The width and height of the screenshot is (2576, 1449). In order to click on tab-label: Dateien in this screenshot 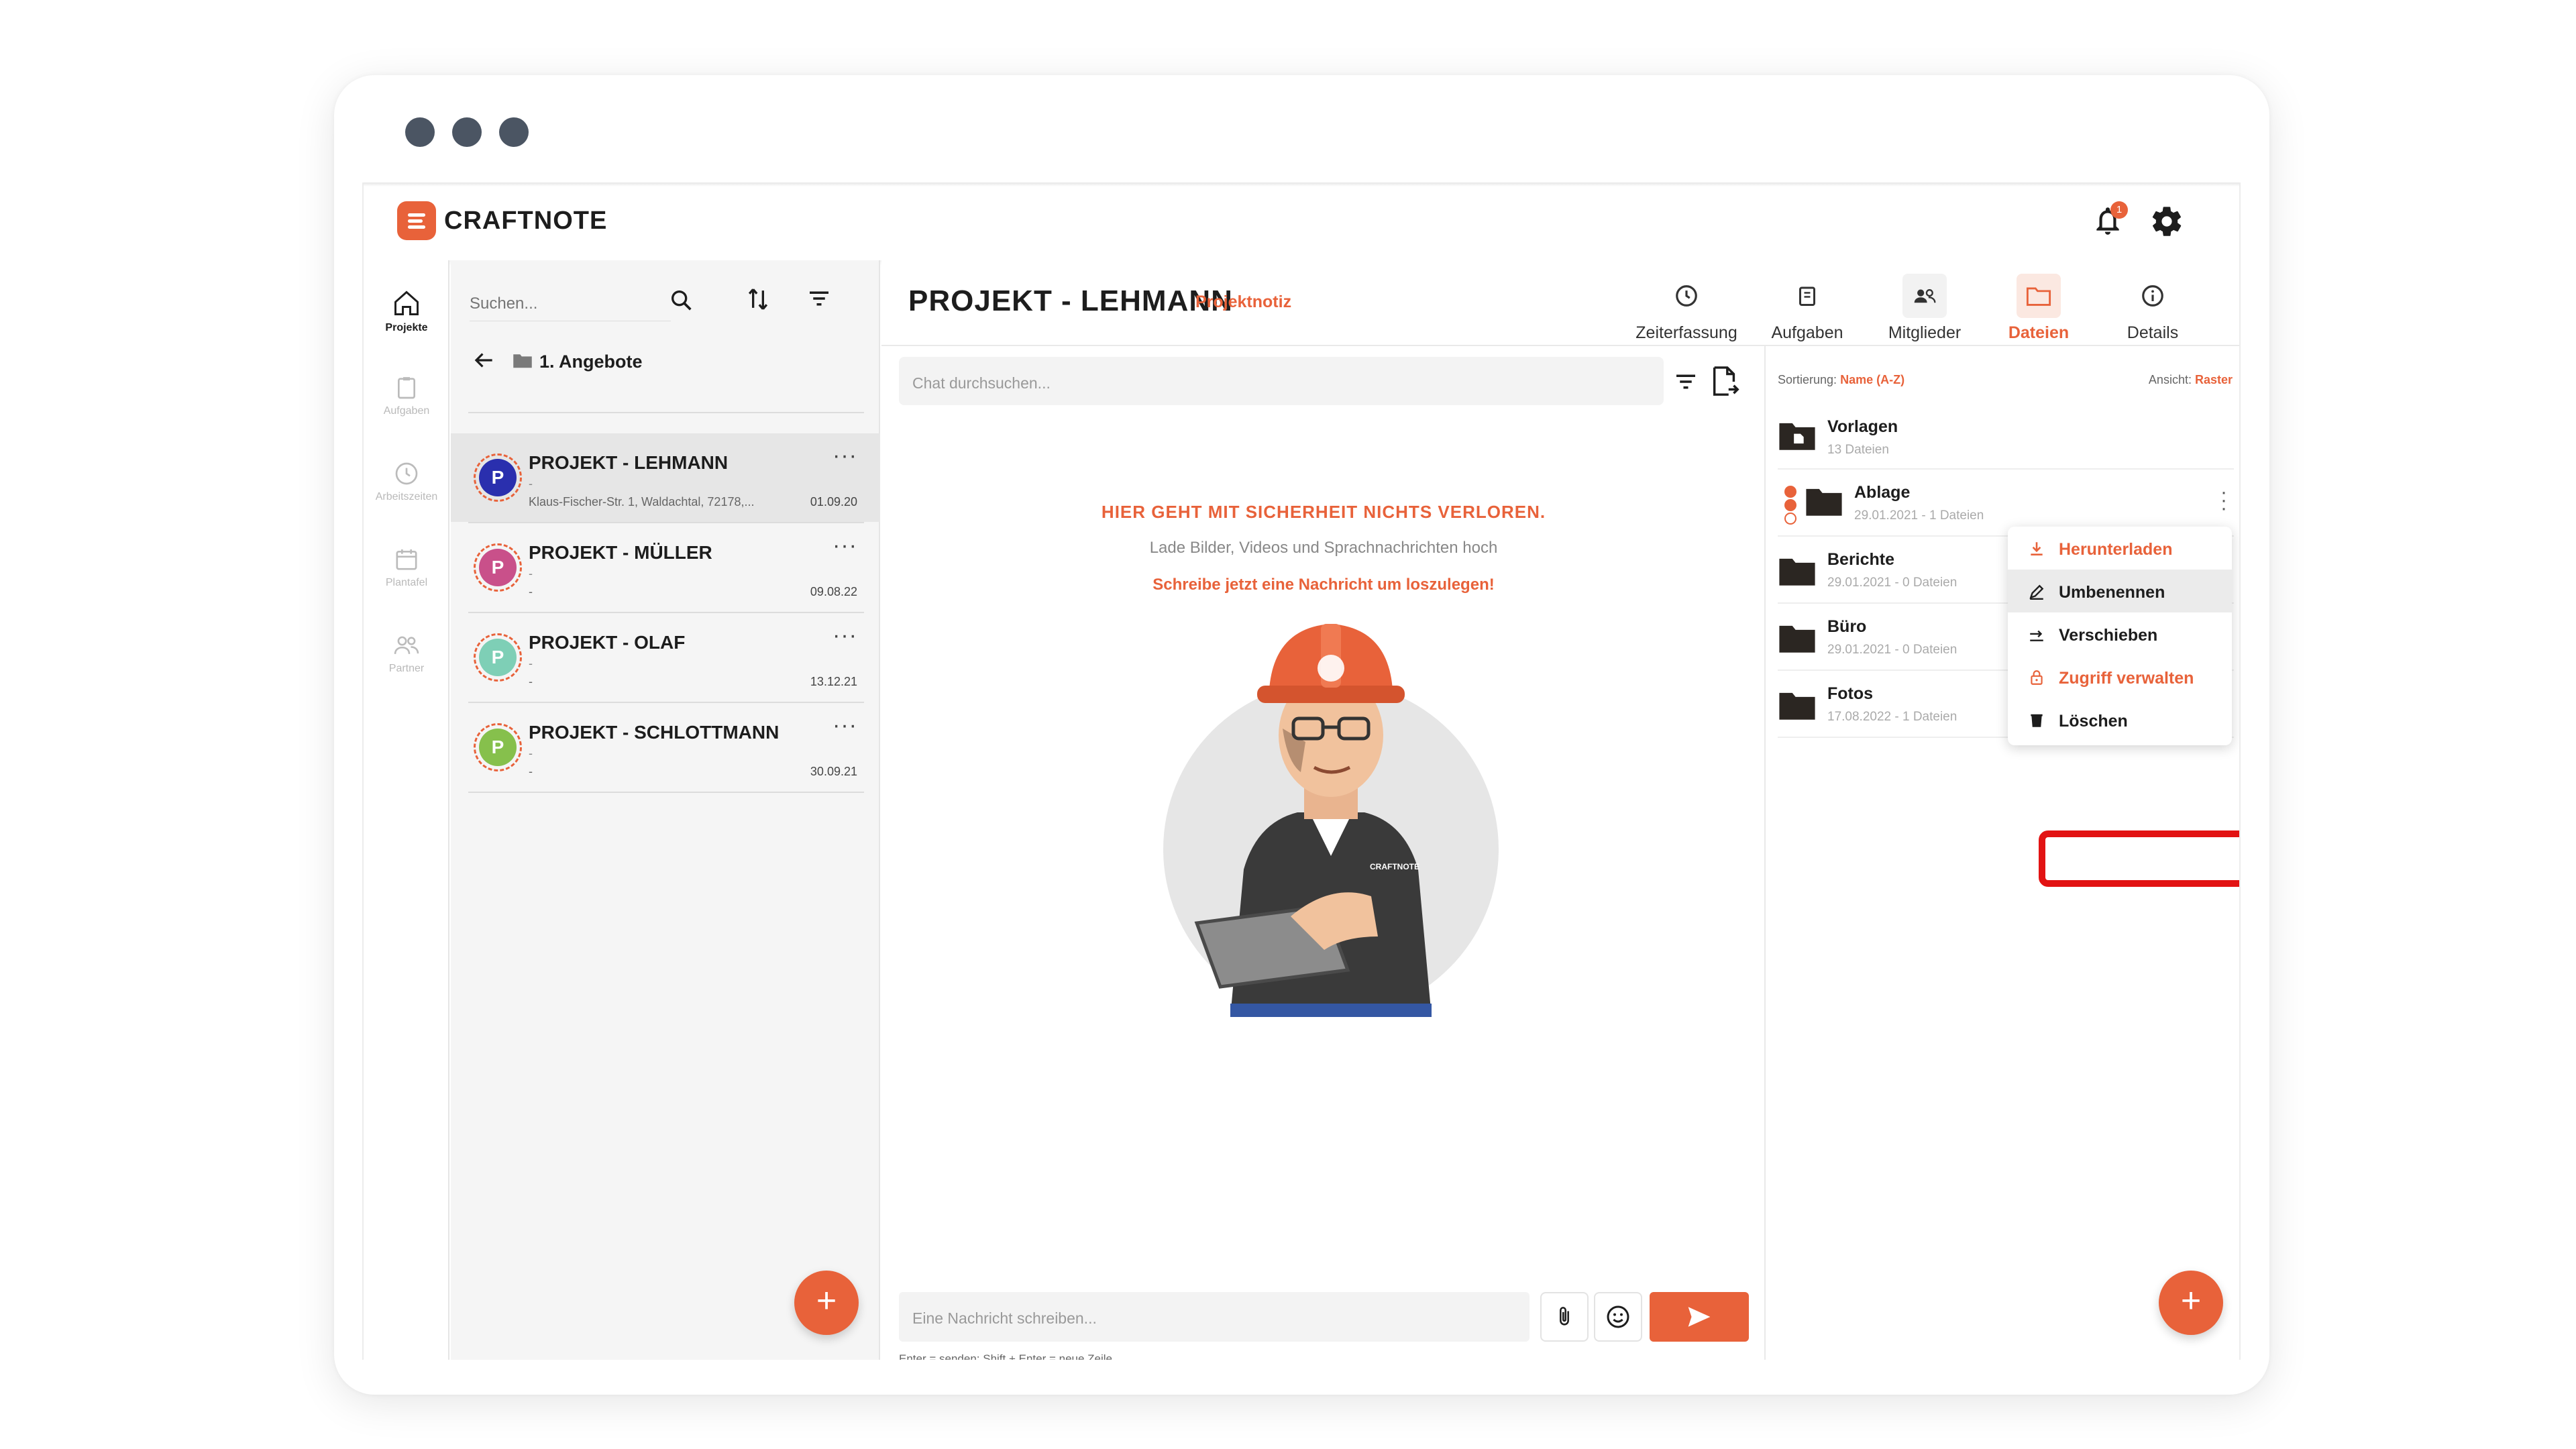, I will do `click(2039, 332)`.